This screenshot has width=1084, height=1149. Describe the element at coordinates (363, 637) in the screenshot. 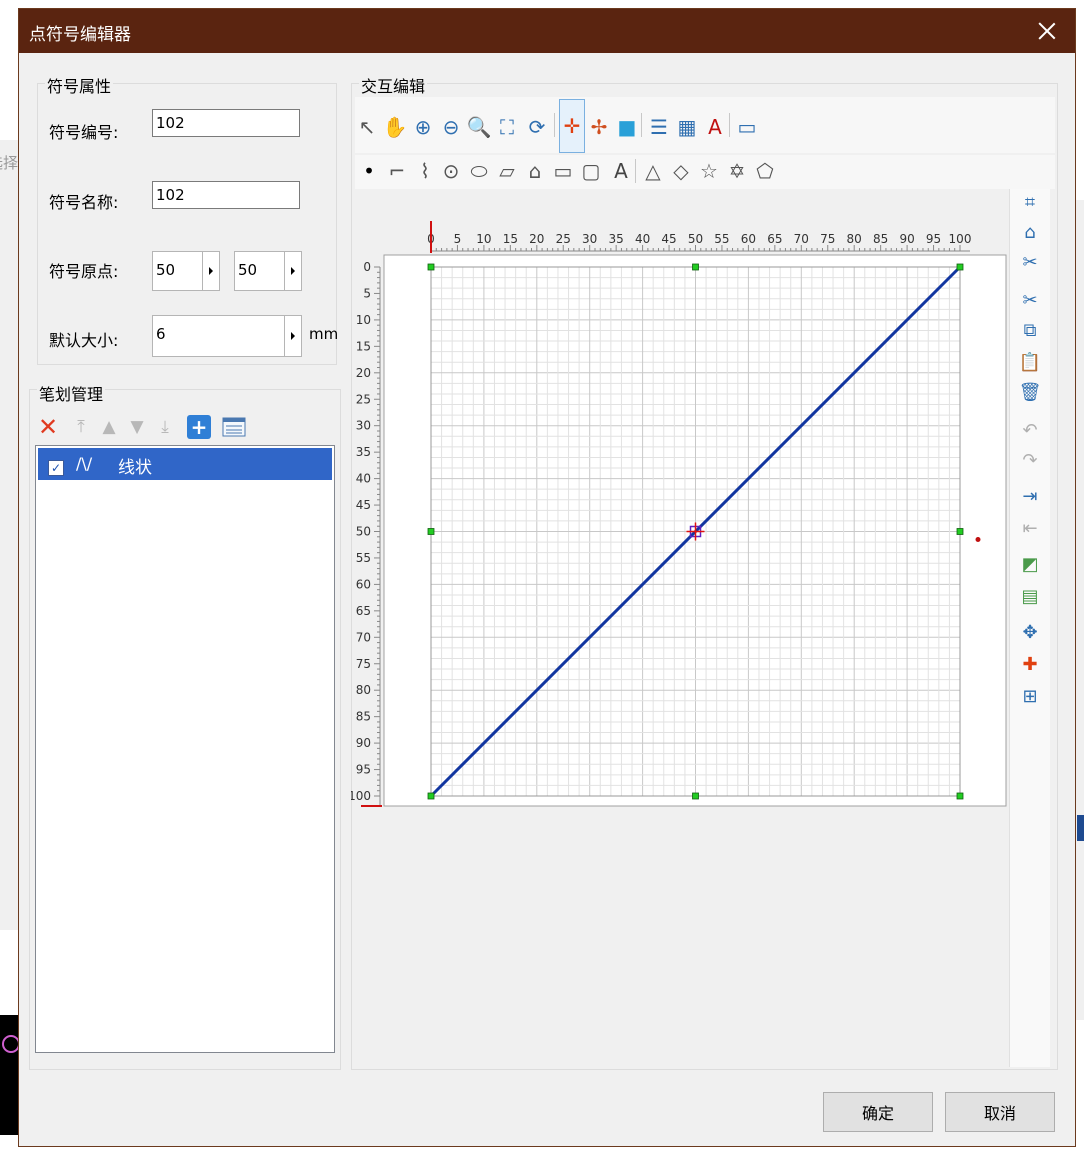

I see `y-tick-label: 70` at that location.